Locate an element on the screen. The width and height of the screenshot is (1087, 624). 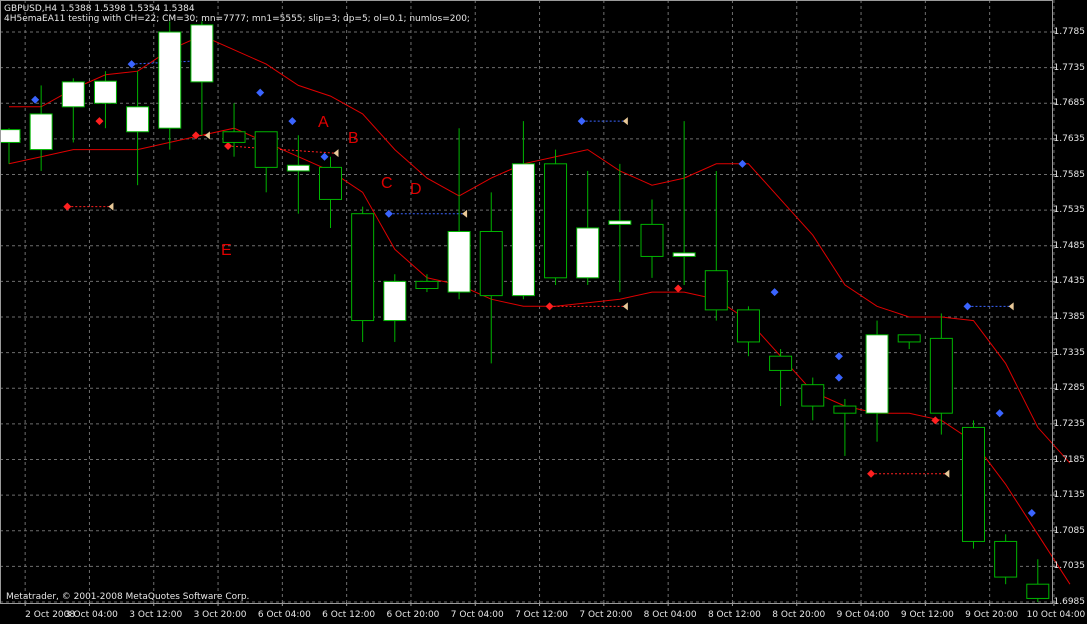
y-axis-label: 1.7585 is located at coordinates (1069, 174).